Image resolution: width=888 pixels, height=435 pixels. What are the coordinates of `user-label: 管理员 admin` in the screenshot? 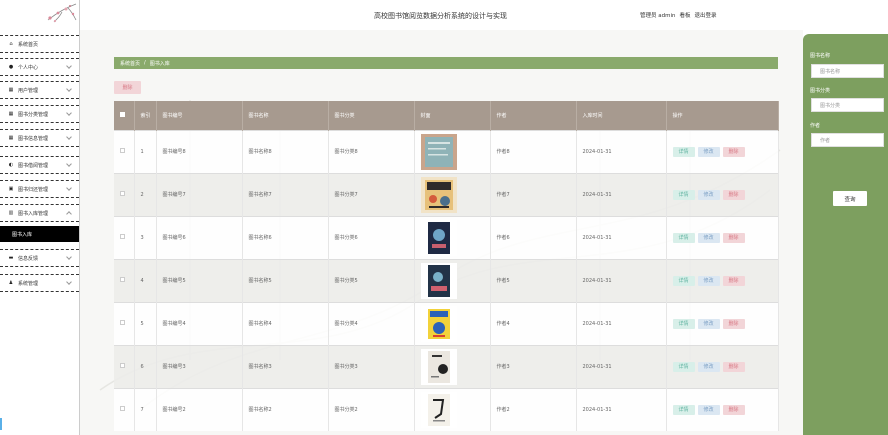 It's located at (658, 16).